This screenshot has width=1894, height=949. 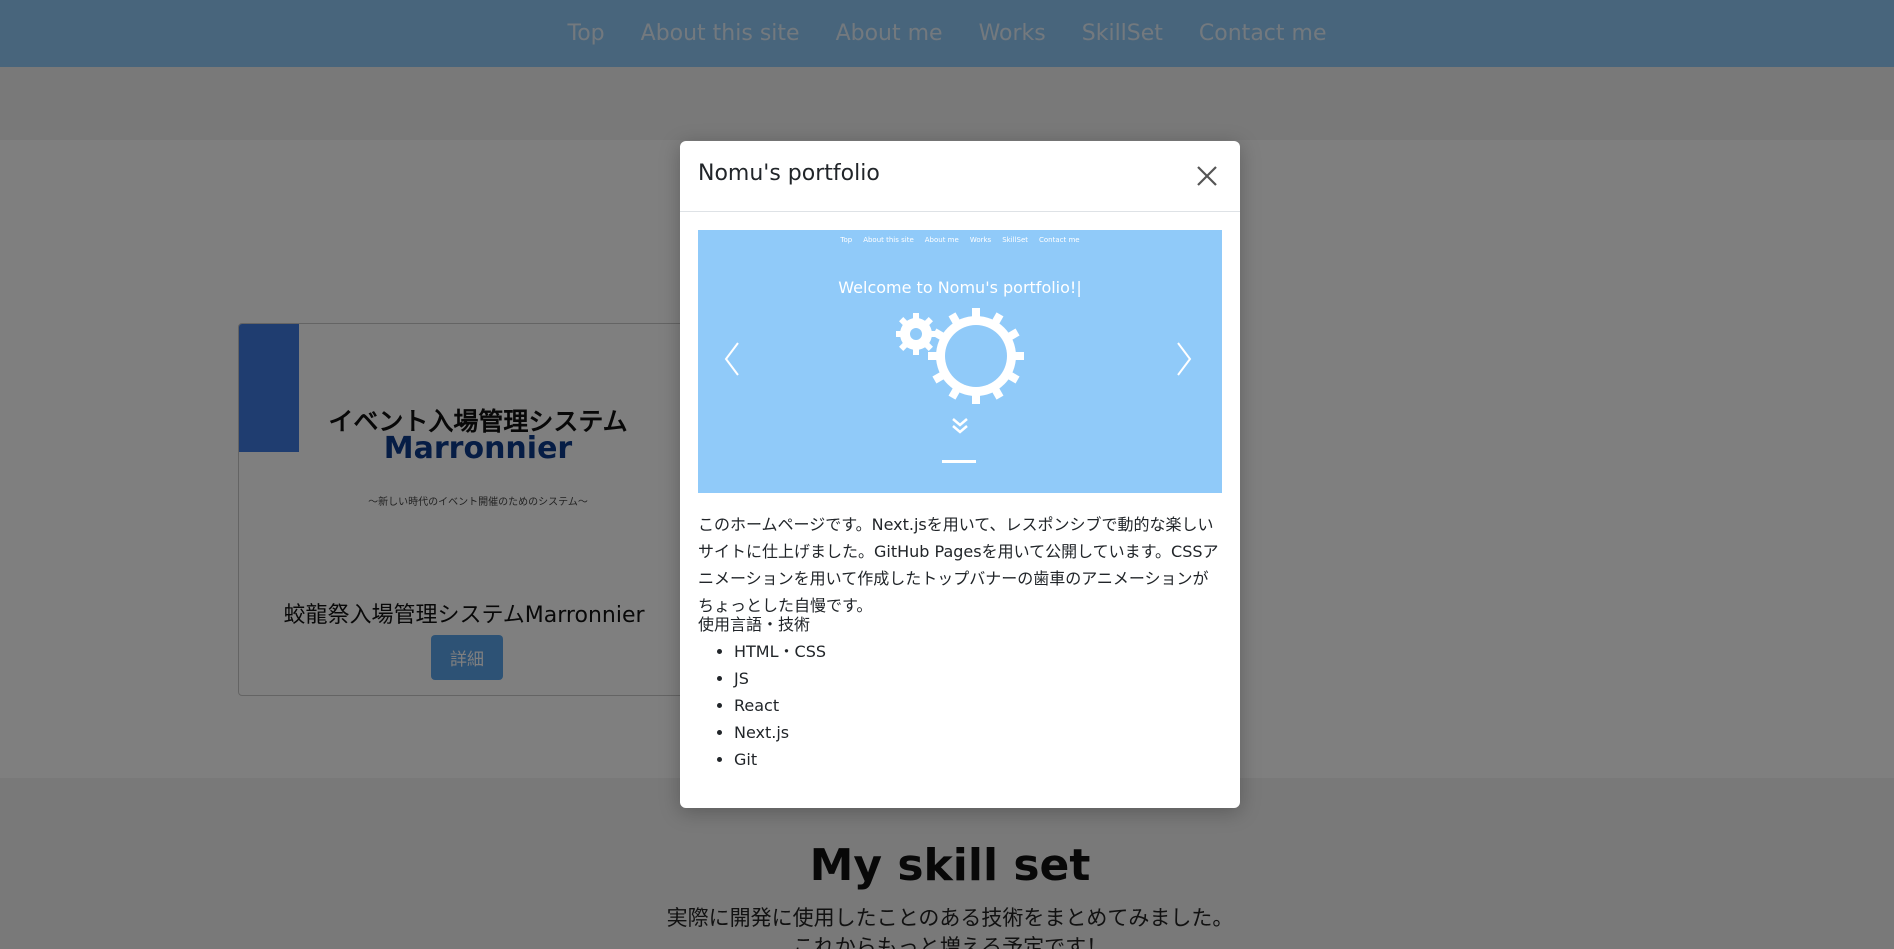 I want to click on carousel-prev-button, so click(x=732, y=361).